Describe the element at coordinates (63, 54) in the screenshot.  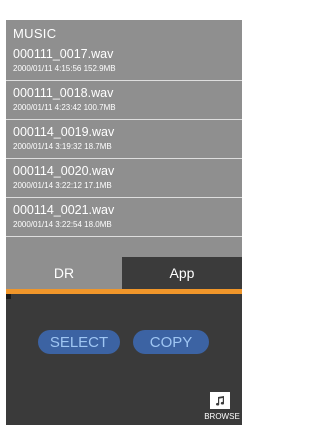
I see `file-name: 000111_0017.wav` at that location.